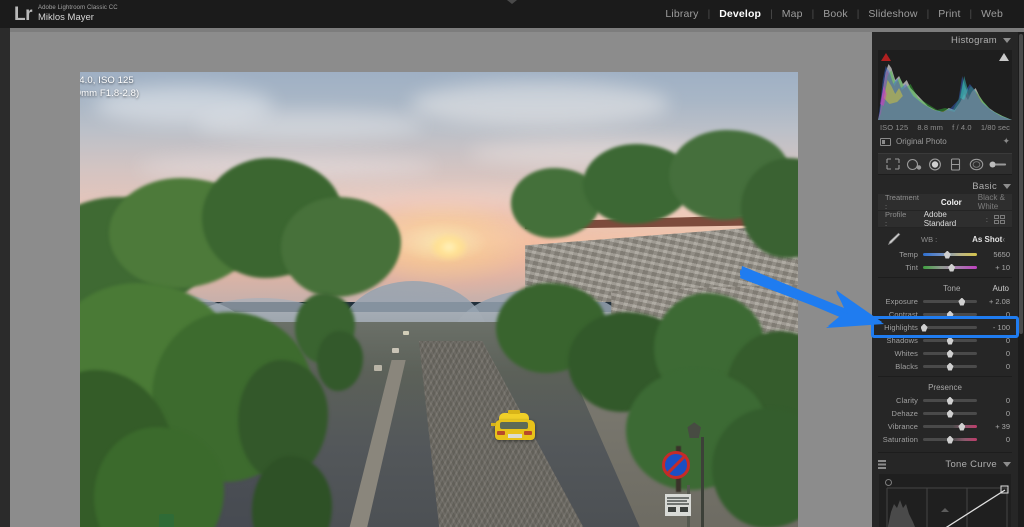 This screenshot has height=527, width=1024. What do you see at coordinates (988, 239) in the screenshot?
I see `wb-value: As Shot‹` at bounding box center [988, 239].